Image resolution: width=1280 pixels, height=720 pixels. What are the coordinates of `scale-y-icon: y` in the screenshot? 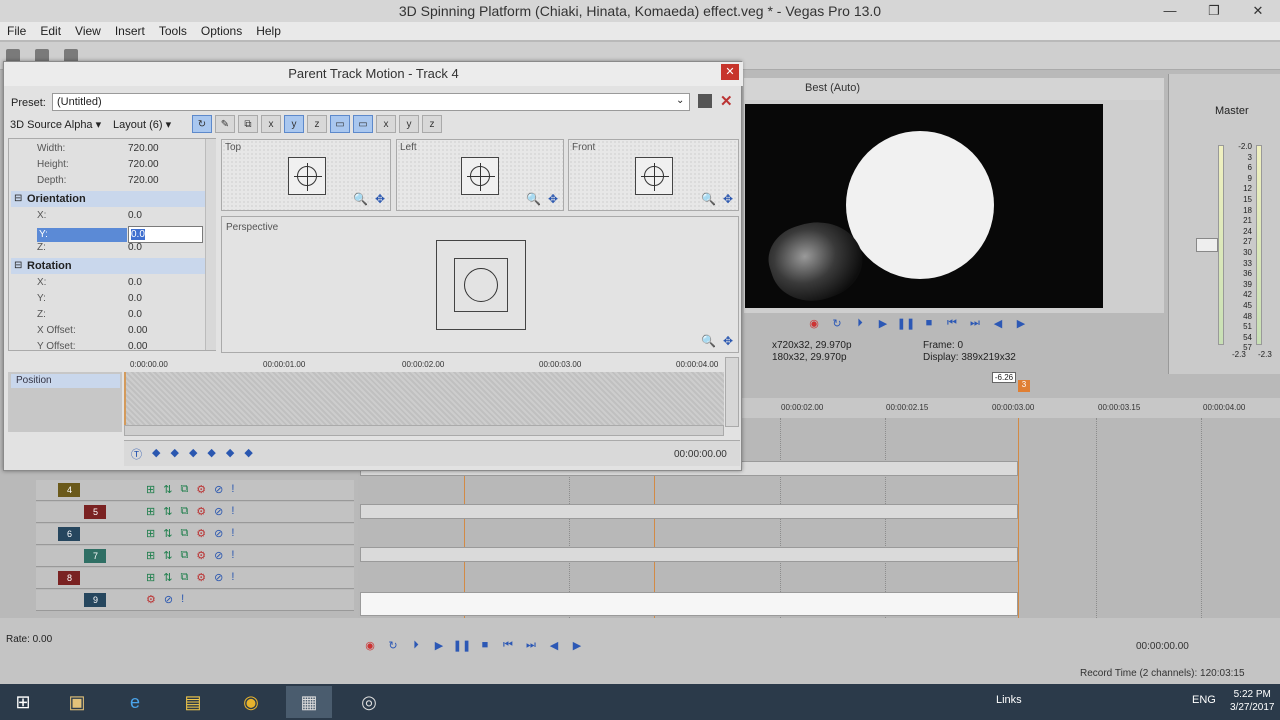 It's located at (409, 124).